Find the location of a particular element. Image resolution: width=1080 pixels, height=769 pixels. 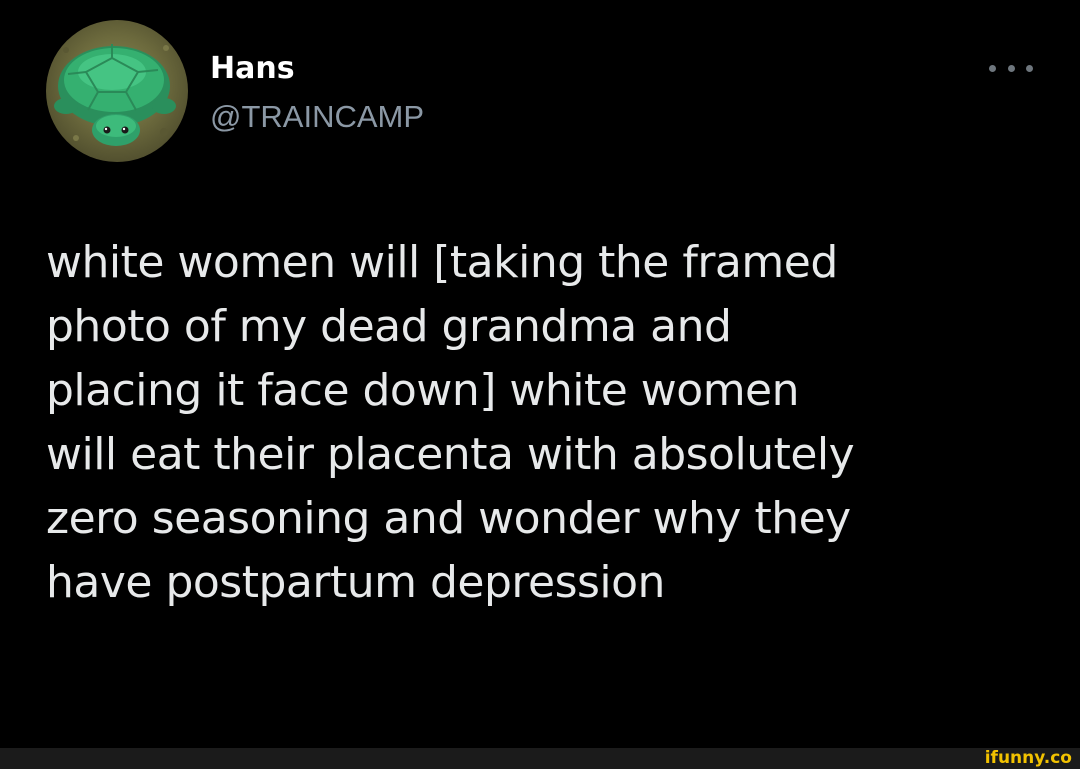

watermark-bar: ifunny.co is located at coordinates (540, 758).